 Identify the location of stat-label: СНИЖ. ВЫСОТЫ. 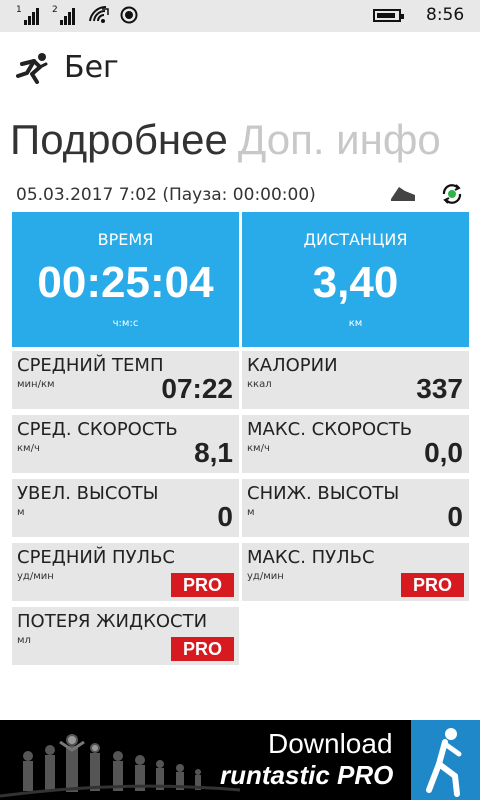
(323, 493).